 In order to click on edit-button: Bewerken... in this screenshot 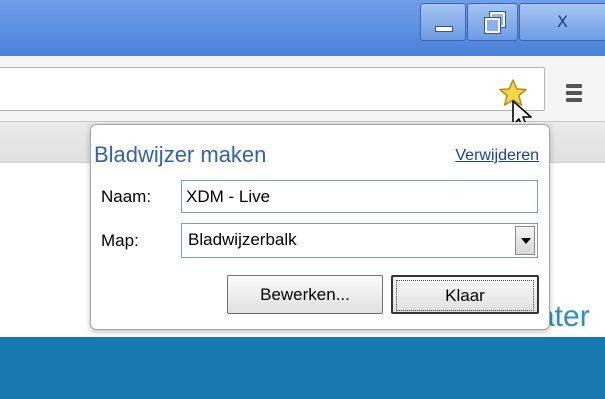, I will do `click(305, 294)`.